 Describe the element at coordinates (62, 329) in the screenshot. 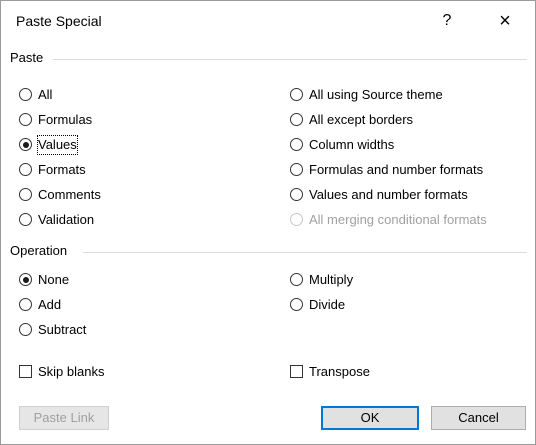

I see `radio-label: Subtract` at that location.